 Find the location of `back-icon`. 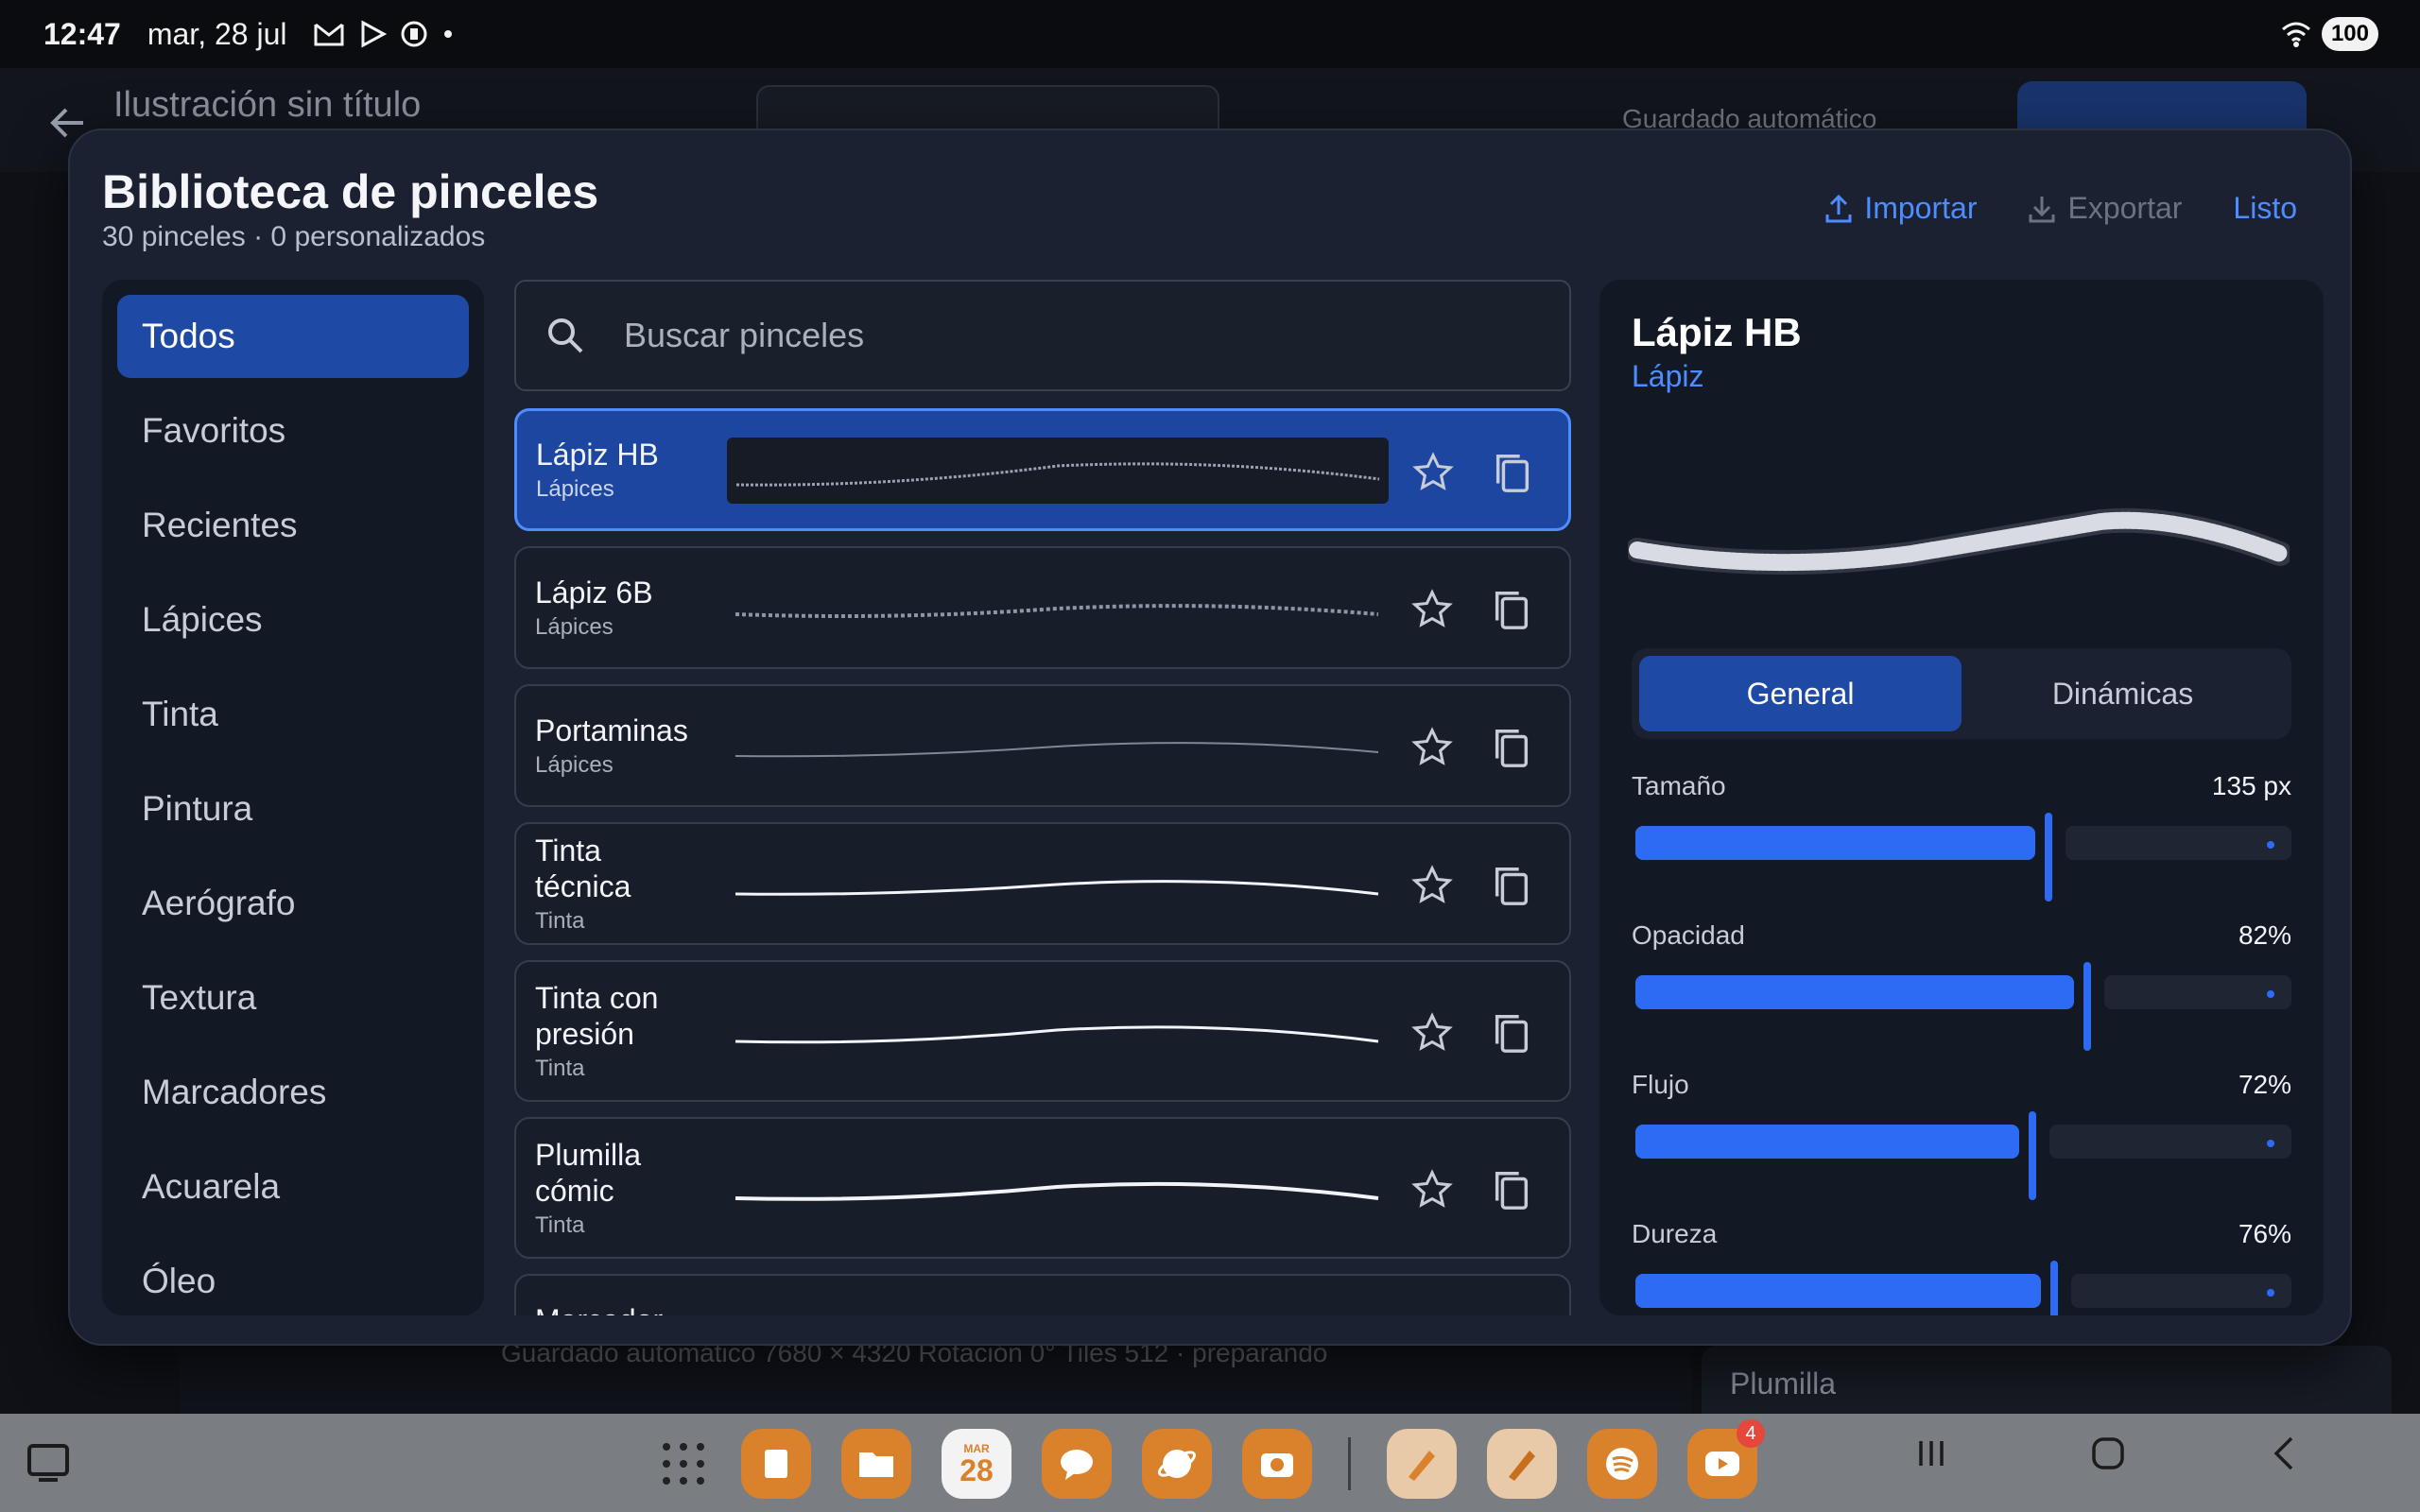

back-icon is located at coordinates (2283, 1453).